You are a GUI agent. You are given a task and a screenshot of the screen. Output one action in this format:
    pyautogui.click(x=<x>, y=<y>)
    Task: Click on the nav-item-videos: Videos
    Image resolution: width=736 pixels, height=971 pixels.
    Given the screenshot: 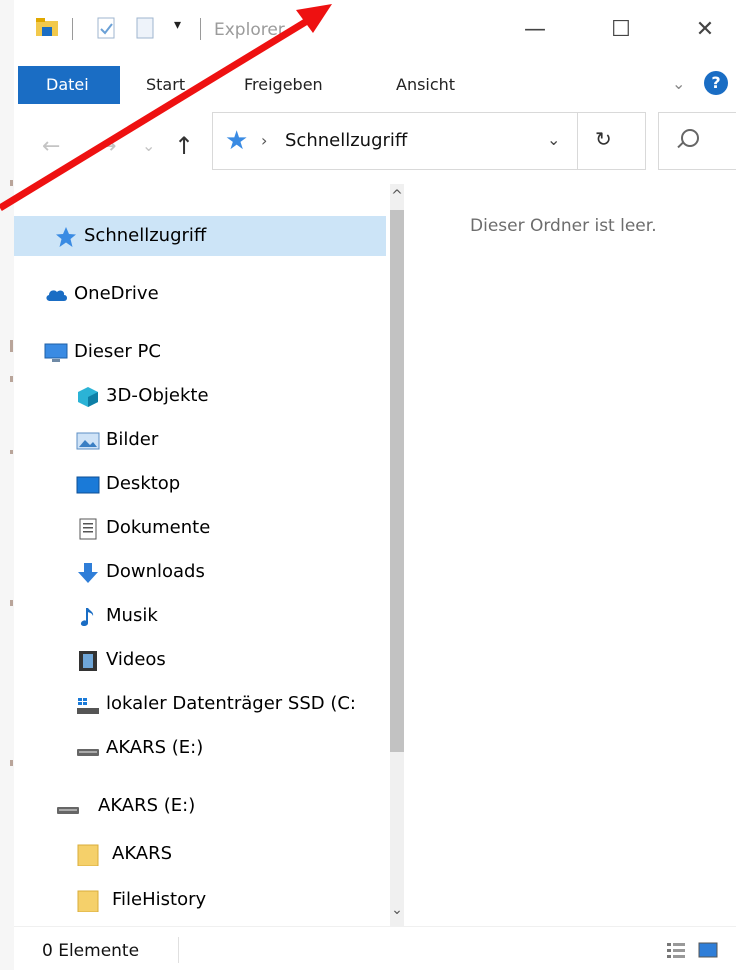 What is the action you would take?
    pyautogui.click(x=200, y=660)
    